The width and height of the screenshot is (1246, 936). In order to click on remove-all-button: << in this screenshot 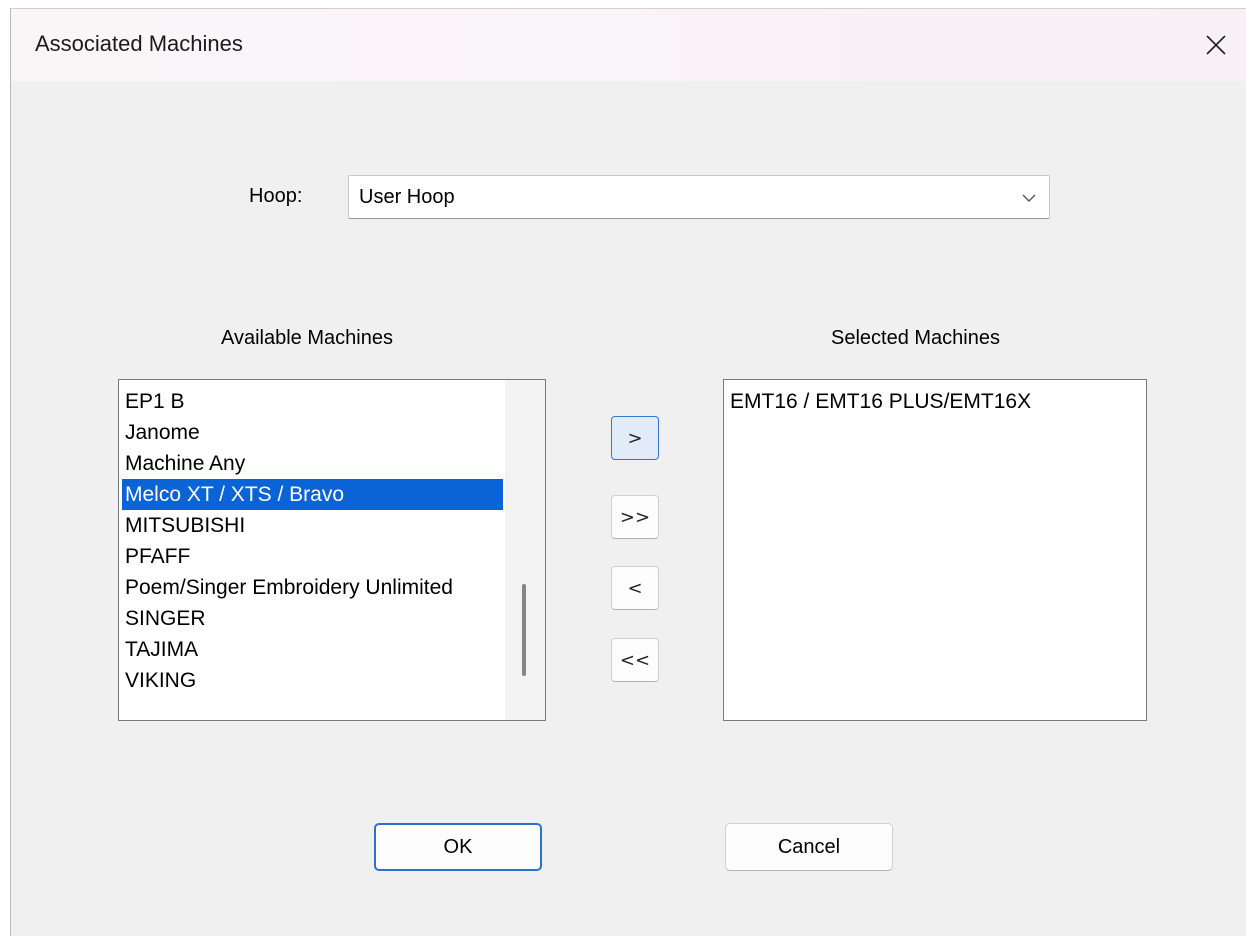, I will do `click(635, 660)`.